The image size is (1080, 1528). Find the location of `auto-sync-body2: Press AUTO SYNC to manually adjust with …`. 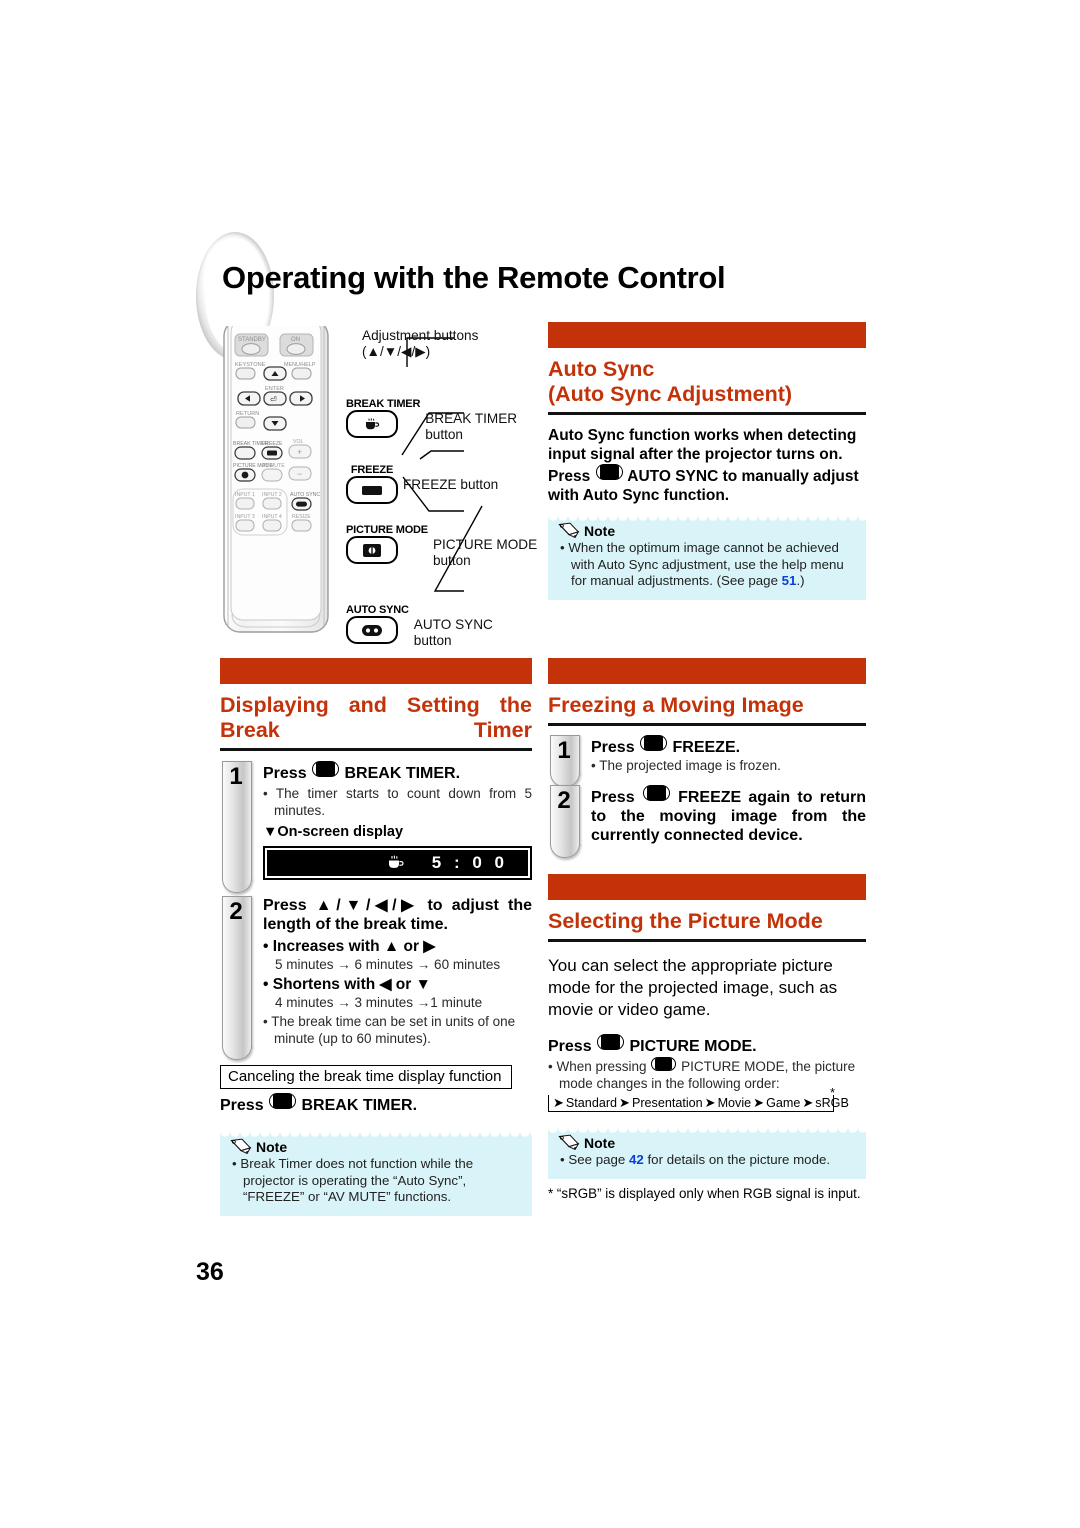

auto-sync-body2: Press AUTO SYNC to manually adjust with … is located at coordinates (707, 484).